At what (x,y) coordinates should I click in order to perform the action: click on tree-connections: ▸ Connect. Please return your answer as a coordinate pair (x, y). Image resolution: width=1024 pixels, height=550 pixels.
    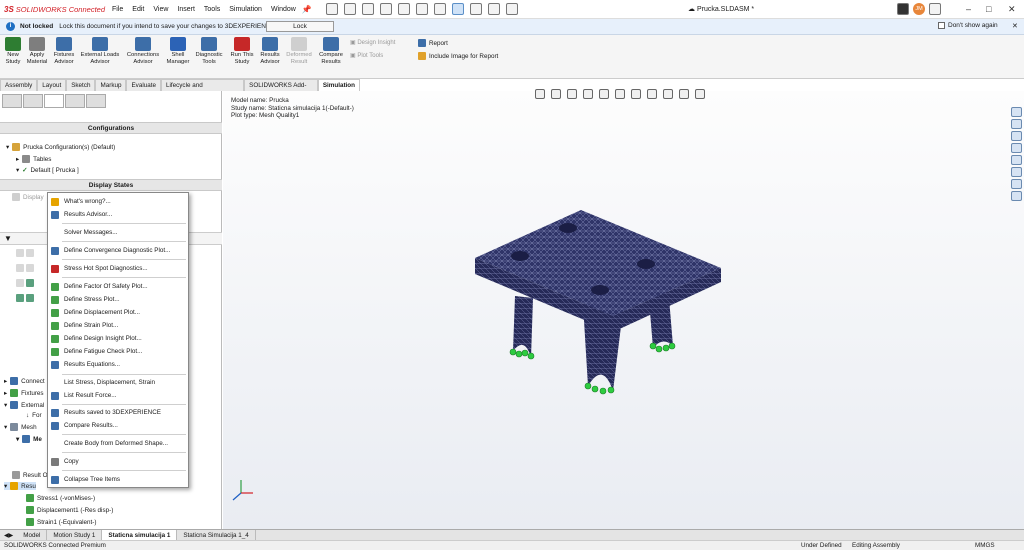
    Looking at the image, I should click on (24, 381).